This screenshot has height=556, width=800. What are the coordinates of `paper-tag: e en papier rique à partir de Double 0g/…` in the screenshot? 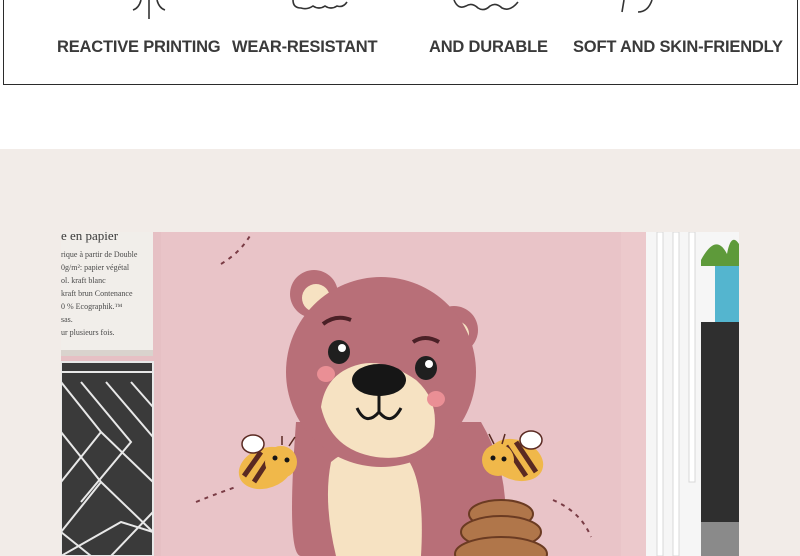 It's located at (107, 294).